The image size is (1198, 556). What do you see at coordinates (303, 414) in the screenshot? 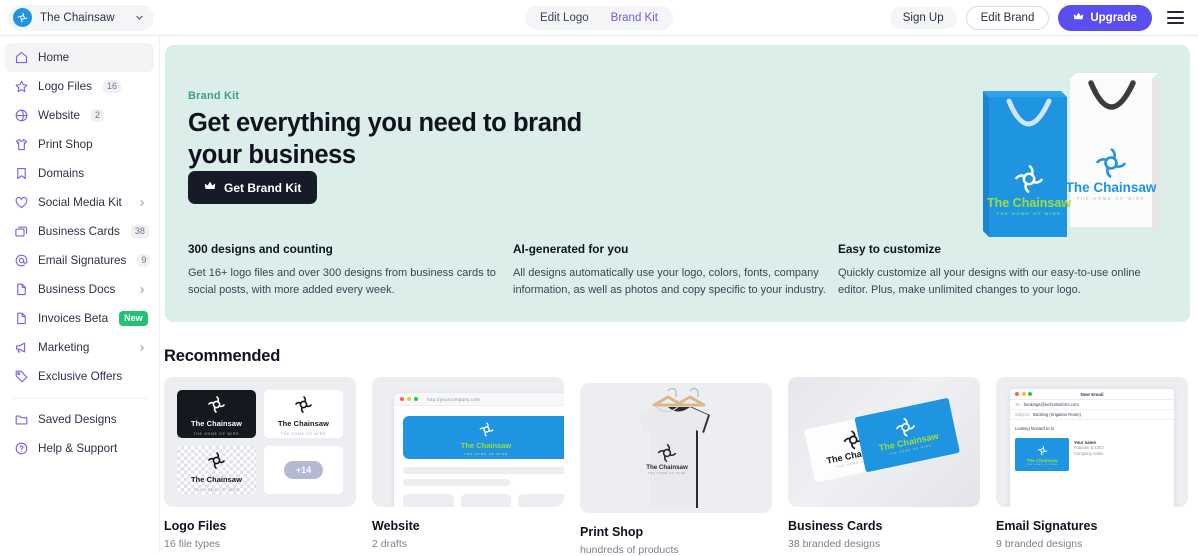
I see `logo-tile-light: The Chainsaw THE HOME OF WIRE` at bounding box center [303, 414].